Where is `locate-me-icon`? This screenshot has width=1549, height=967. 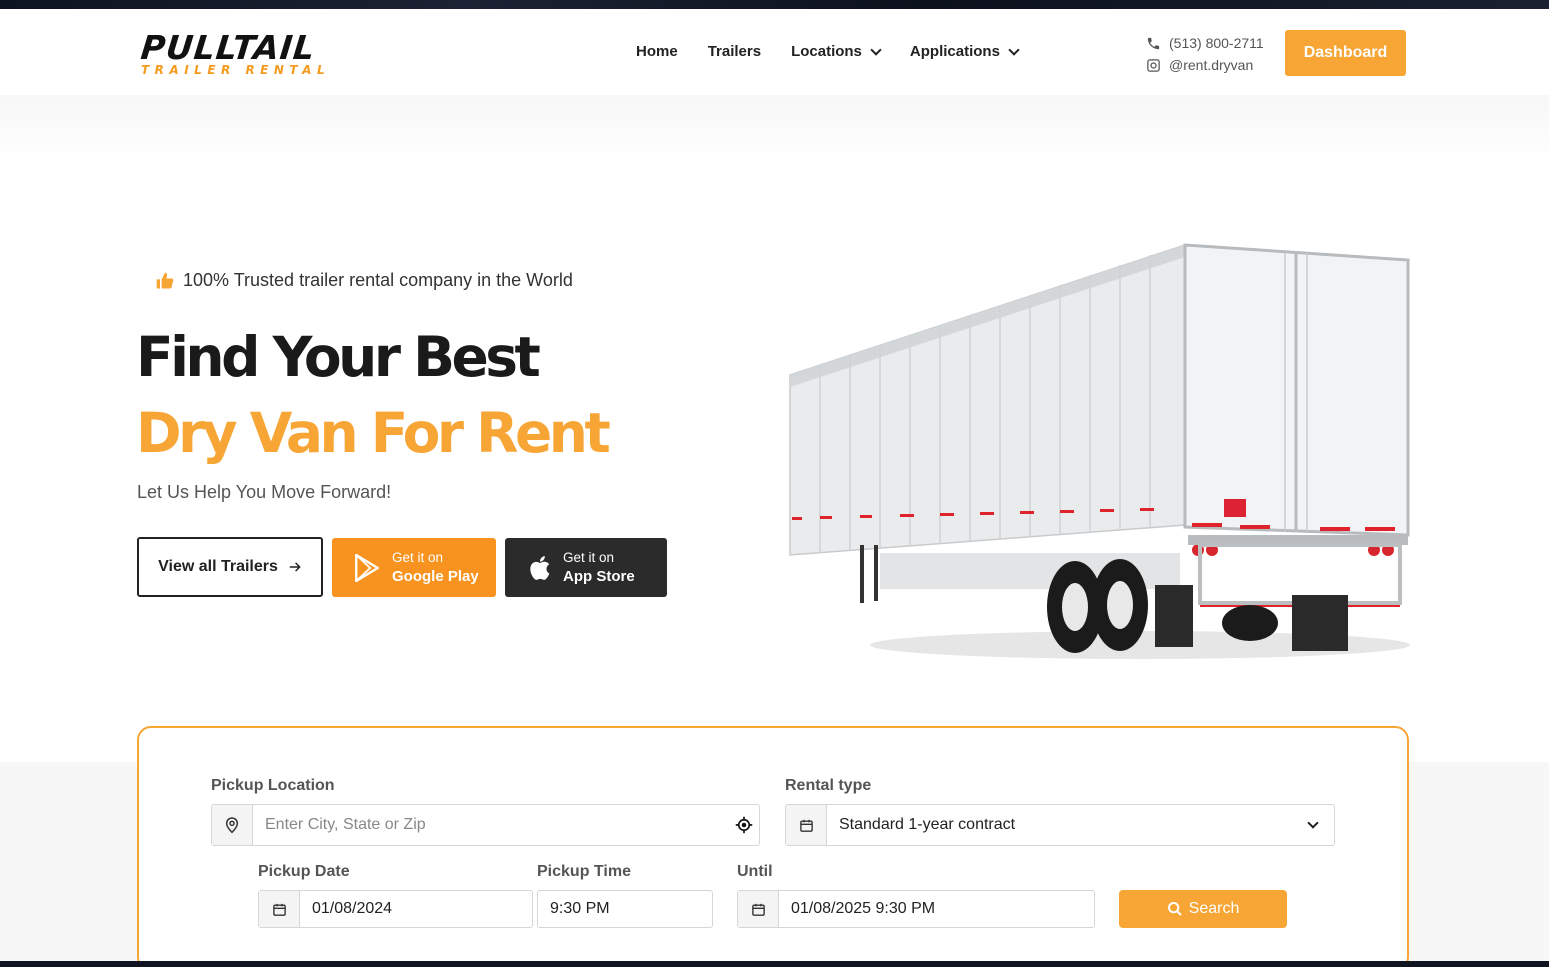
locate-me-icon is located at coordinates (744, 825).